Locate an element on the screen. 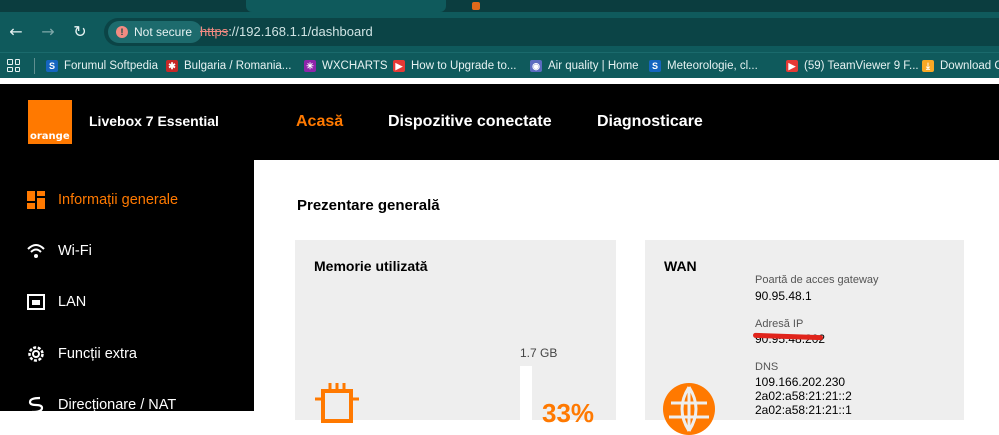 The height and width of the screenshot is (435, 999). sidebar-item-lan: LAN is located at coordinates (56, 302).